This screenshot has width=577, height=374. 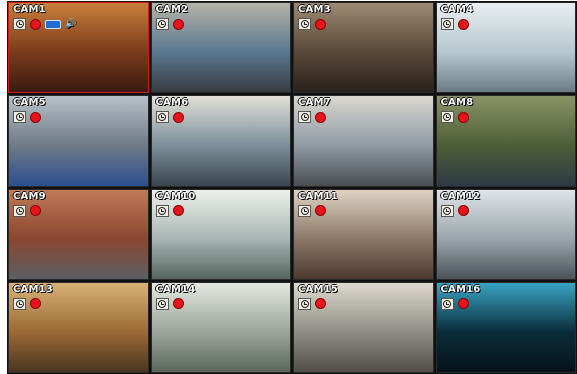 I want to click on camera-tile-cam16: CAM16, so click(x=505, y=327).